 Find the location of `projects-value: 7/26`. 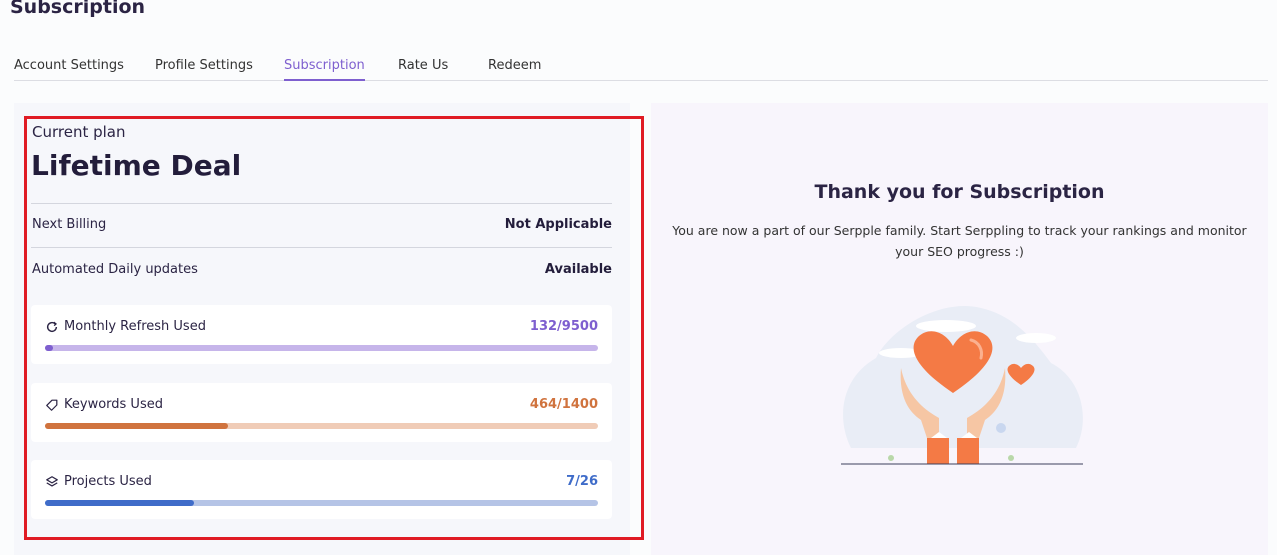

projects-value: 7/26 is located at coordinates (582, 481).